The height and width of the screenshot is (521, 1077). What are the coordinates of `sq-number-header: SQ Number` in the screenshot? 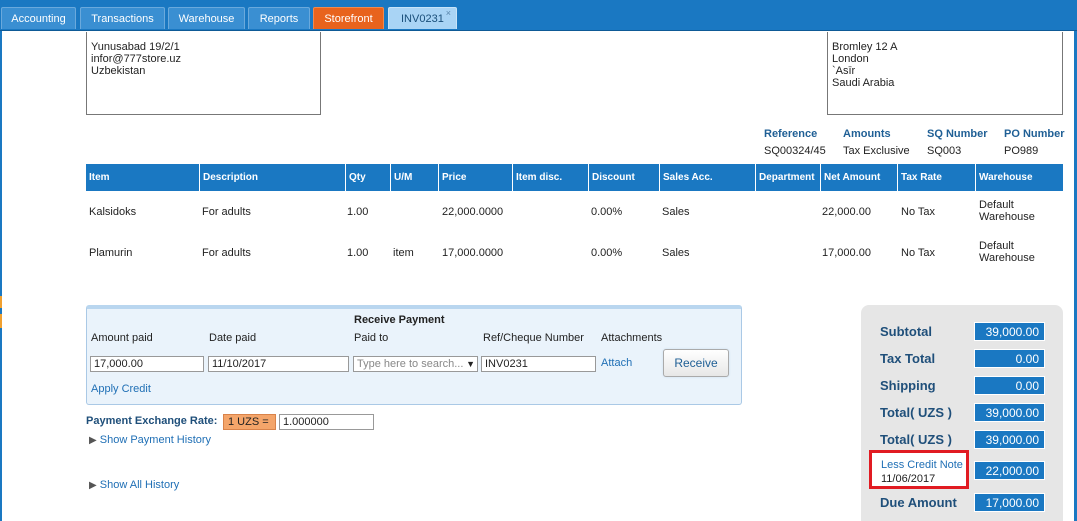 It's located at (957, 134).